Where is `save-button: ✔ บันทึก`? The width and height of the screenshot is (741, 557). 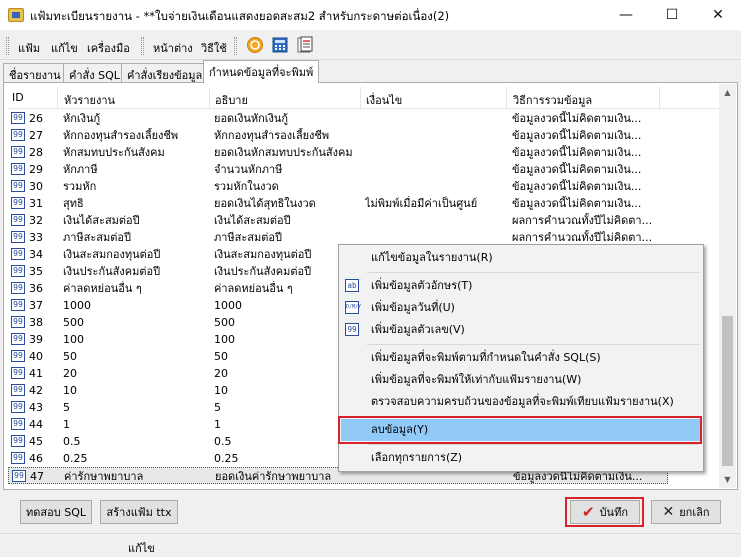
save-button: ✔ บันทึก is located at coordinates (605, 512).